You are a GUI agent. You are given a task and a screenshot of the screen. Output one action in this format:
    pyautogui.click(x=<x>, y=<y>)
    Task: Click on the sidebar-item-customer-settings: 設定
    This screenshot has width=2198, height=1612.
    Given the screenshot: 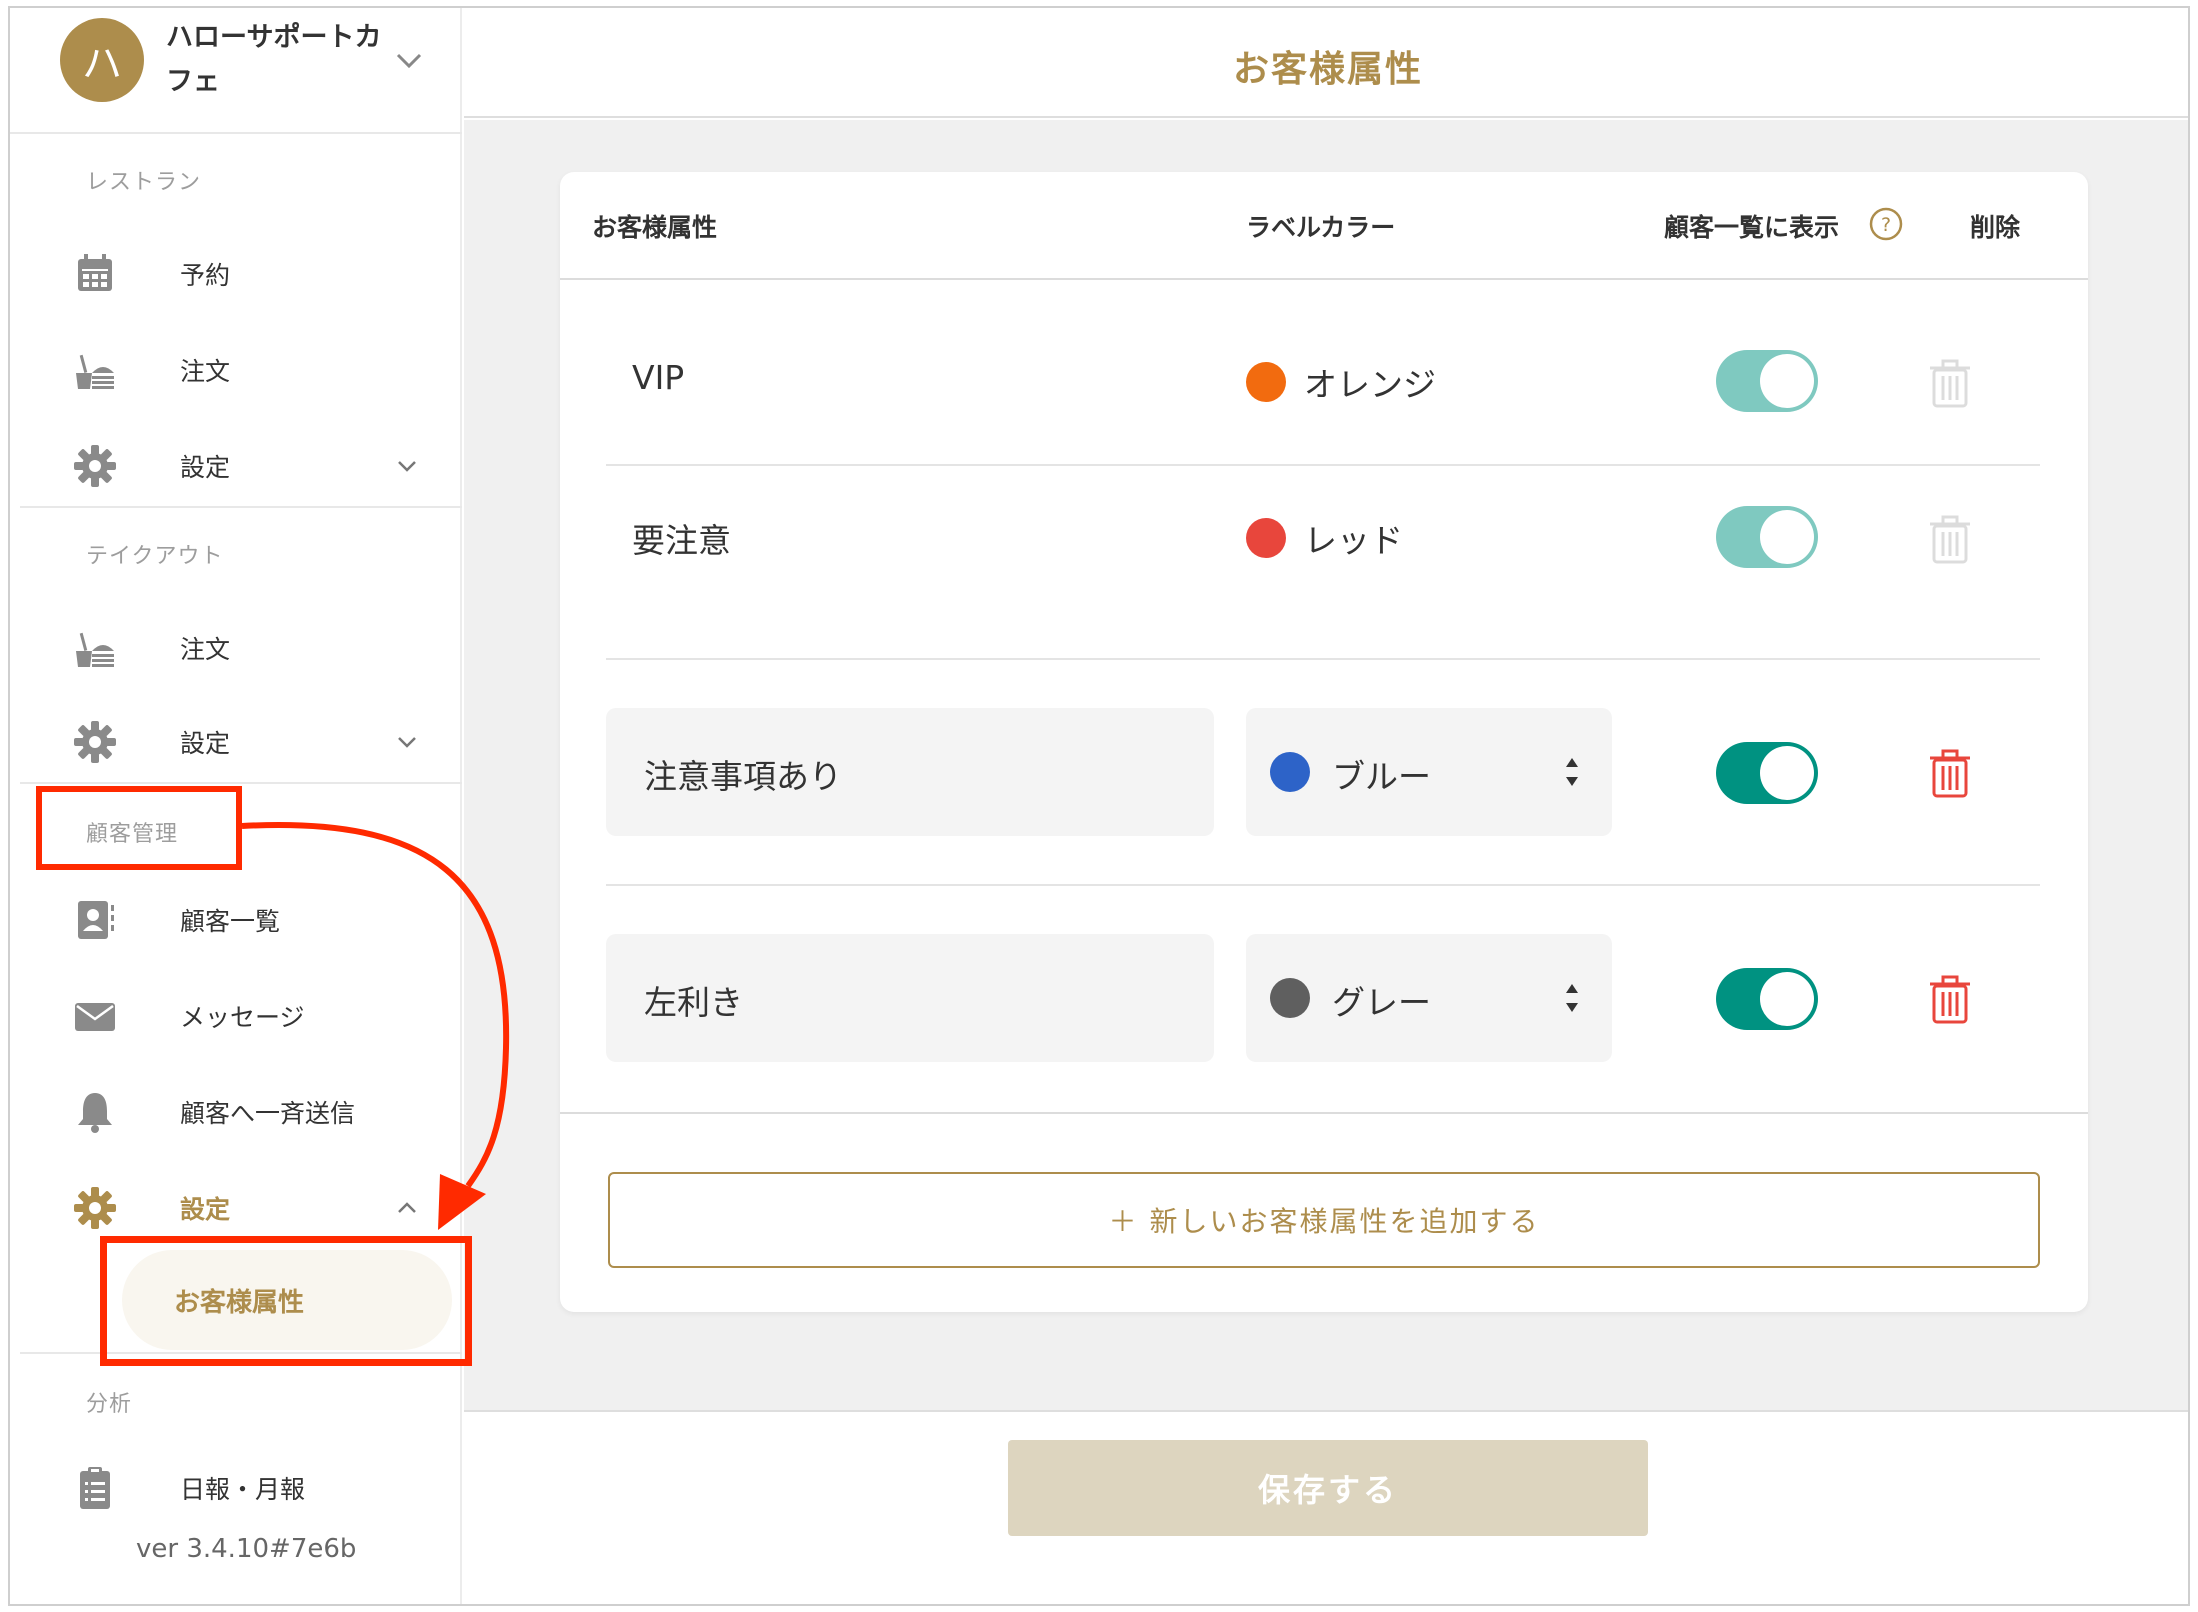 What is the action you would take?
    pyautogui.click(x=255, y=1208)
    